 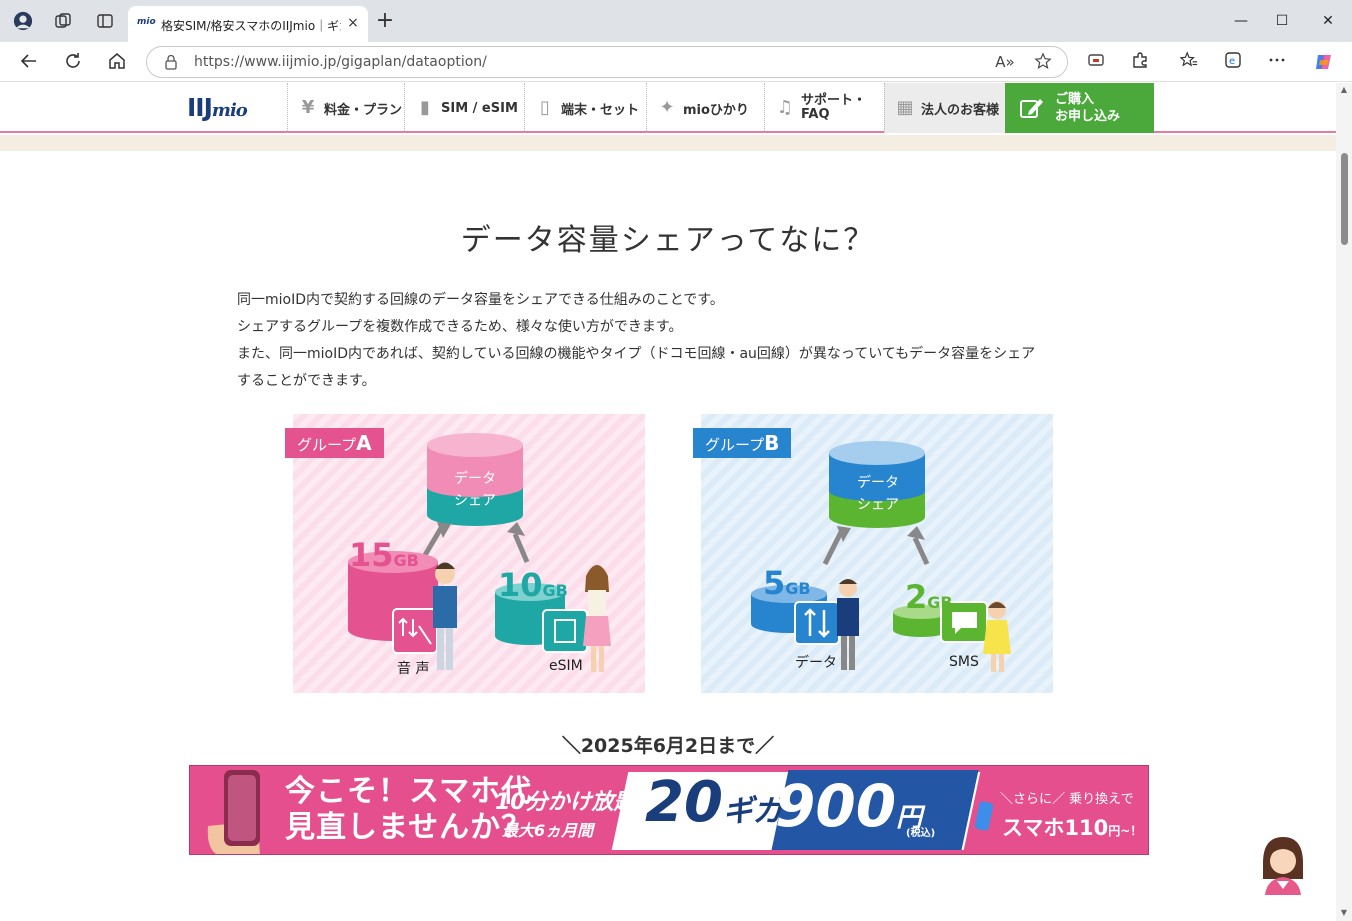 I want to click on svg-text: e, so click(x=1232, y=61).